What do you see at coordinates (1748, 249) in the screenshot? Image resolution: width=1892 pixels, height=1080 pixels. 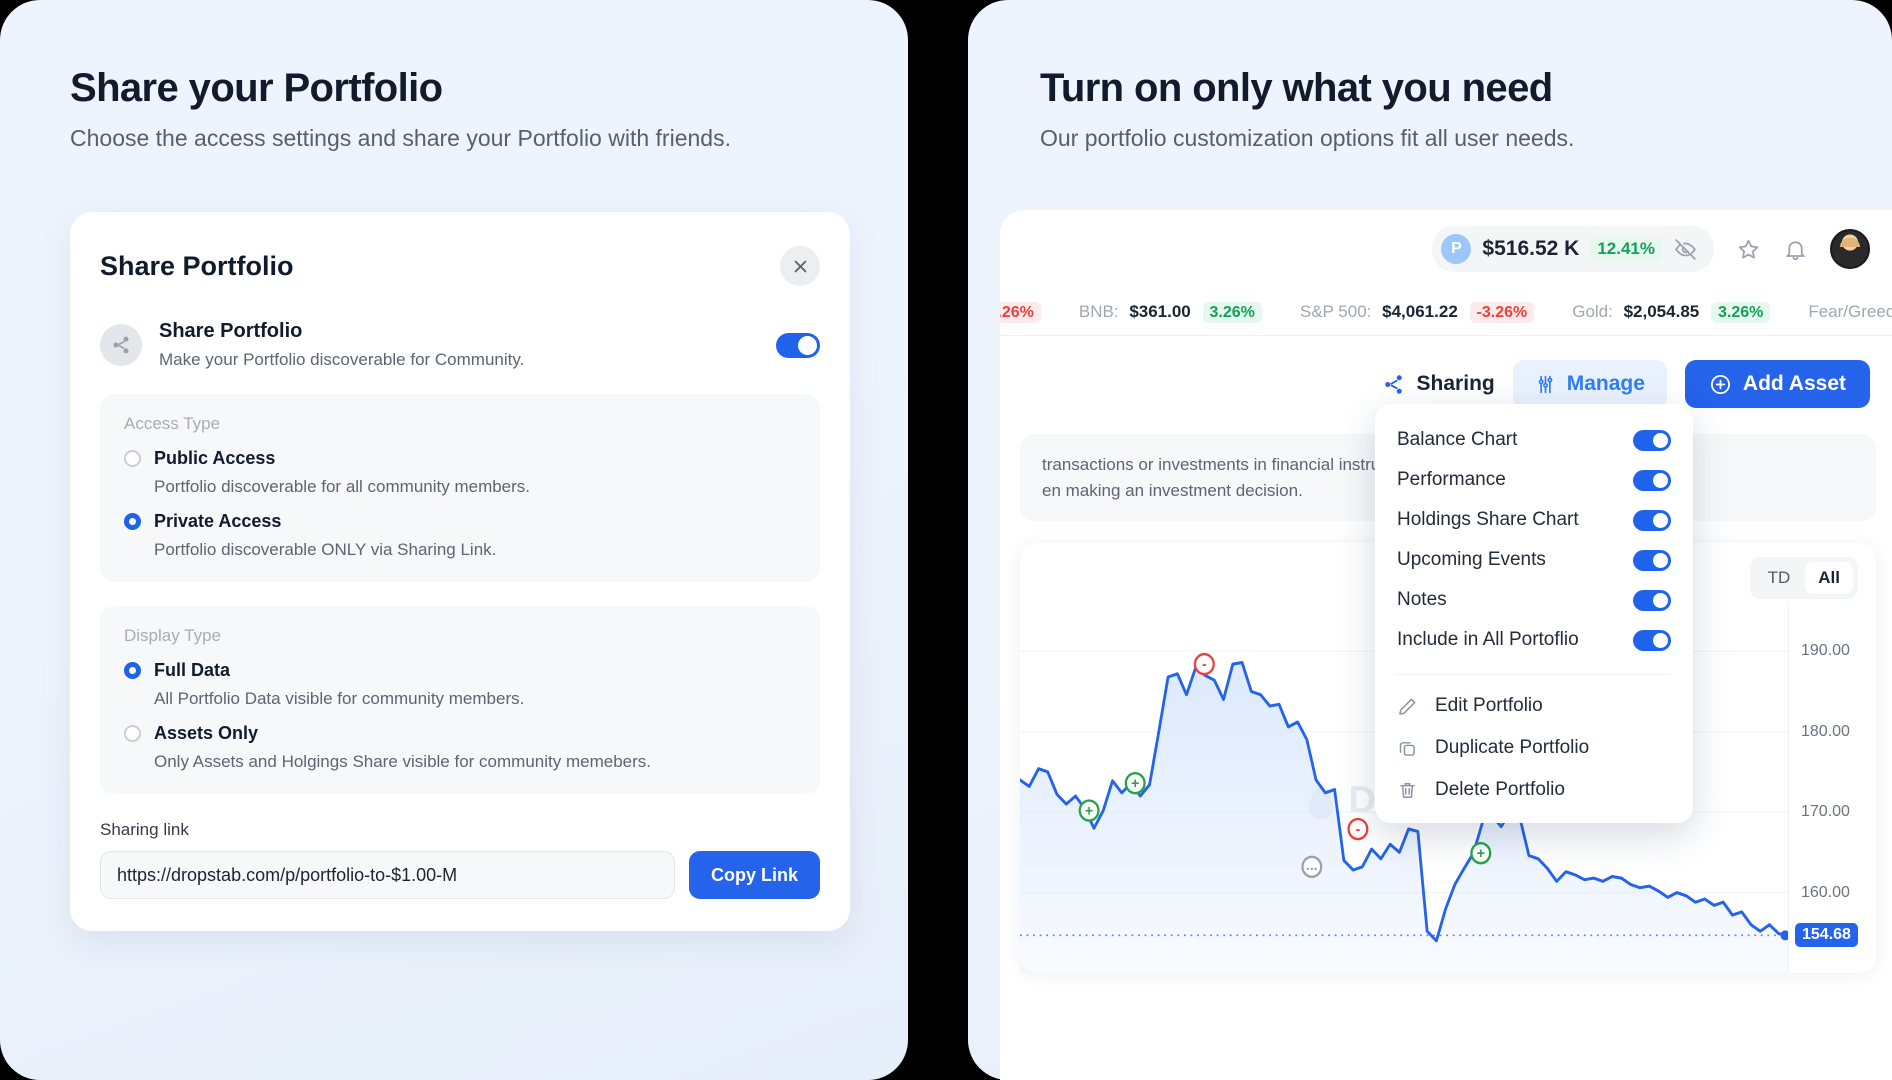 I see `star-icon` at bounding box center [1748, 249].